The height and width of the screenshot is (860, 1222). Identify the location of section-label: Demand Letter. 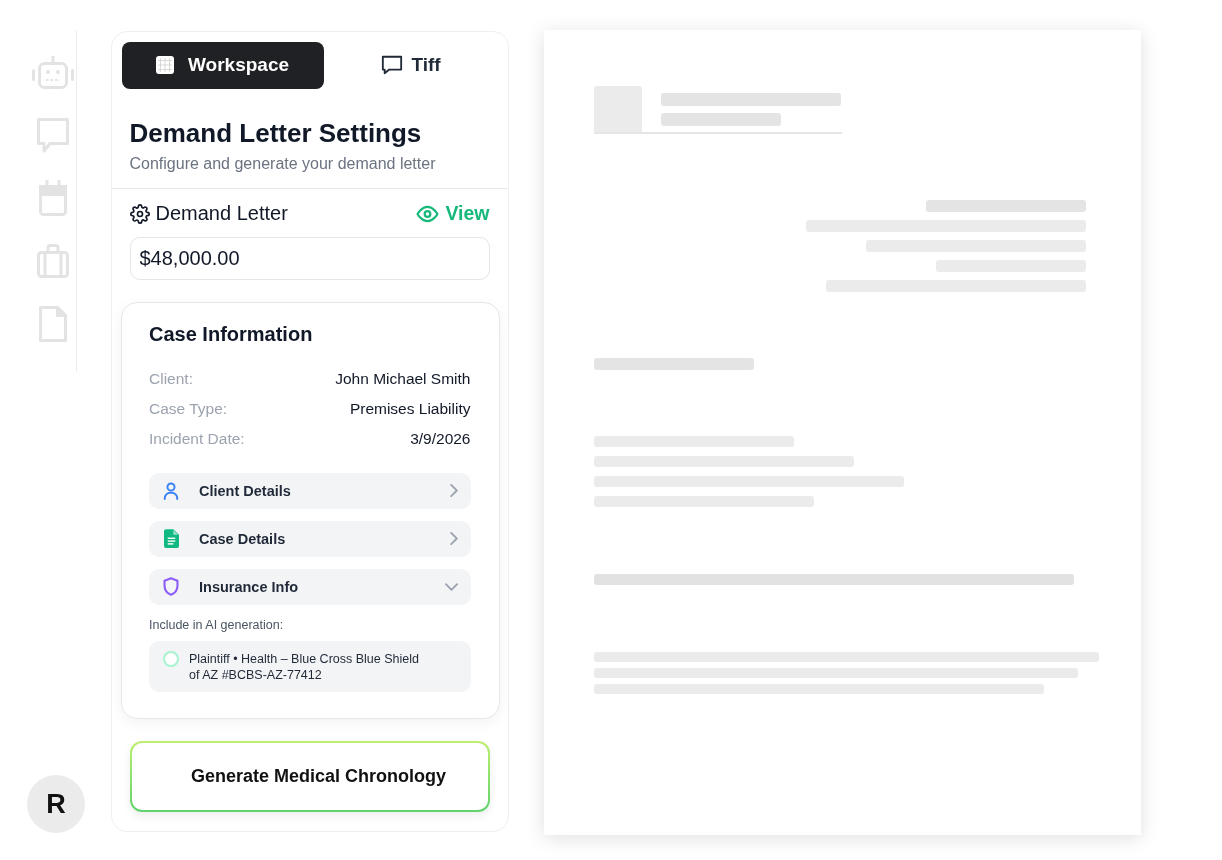
(221, 213).